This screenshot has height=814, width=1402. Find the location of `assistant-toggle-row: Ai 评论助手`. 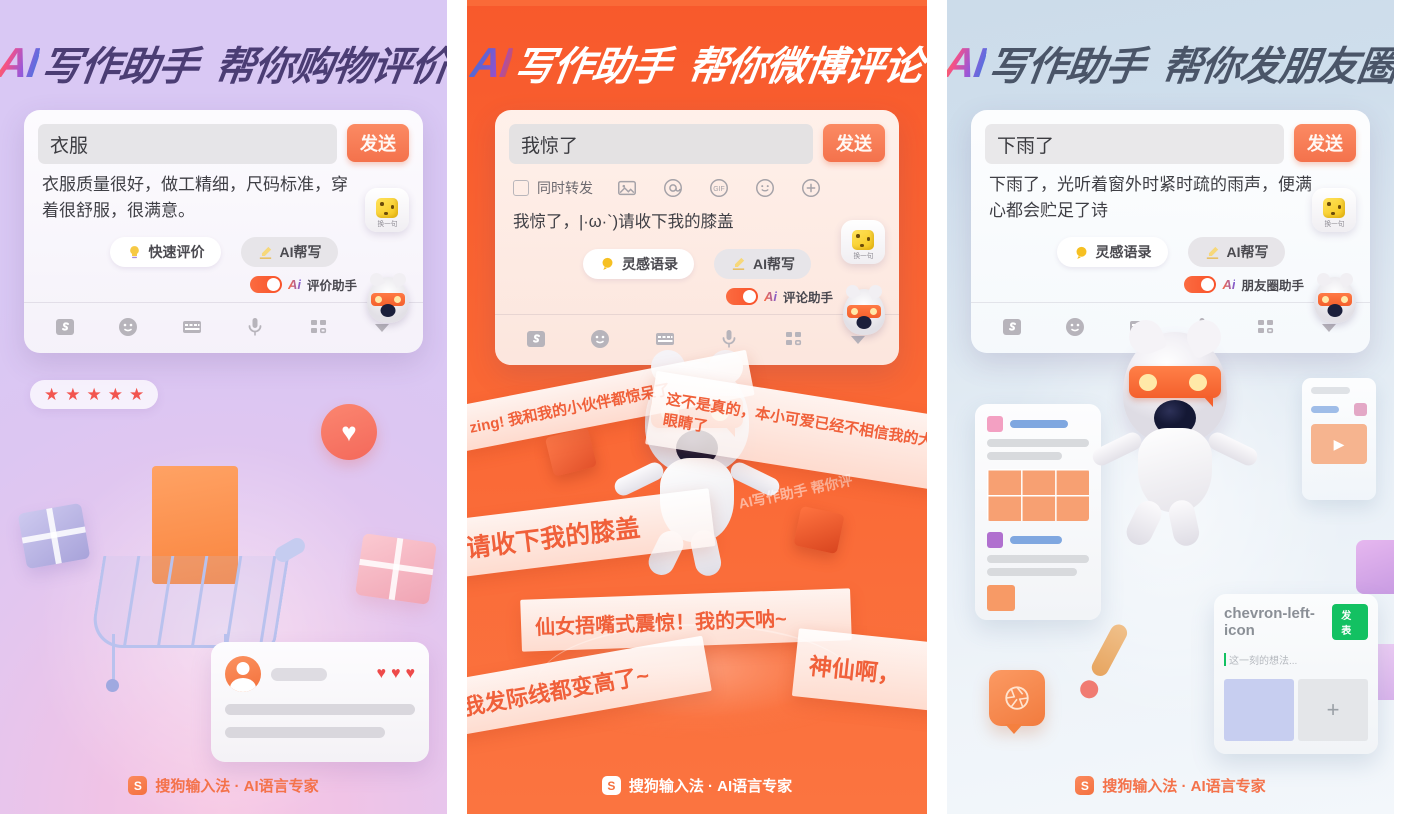

assistant-toggle-row: Ai 评论助手 is located at coordinates (697, 298).